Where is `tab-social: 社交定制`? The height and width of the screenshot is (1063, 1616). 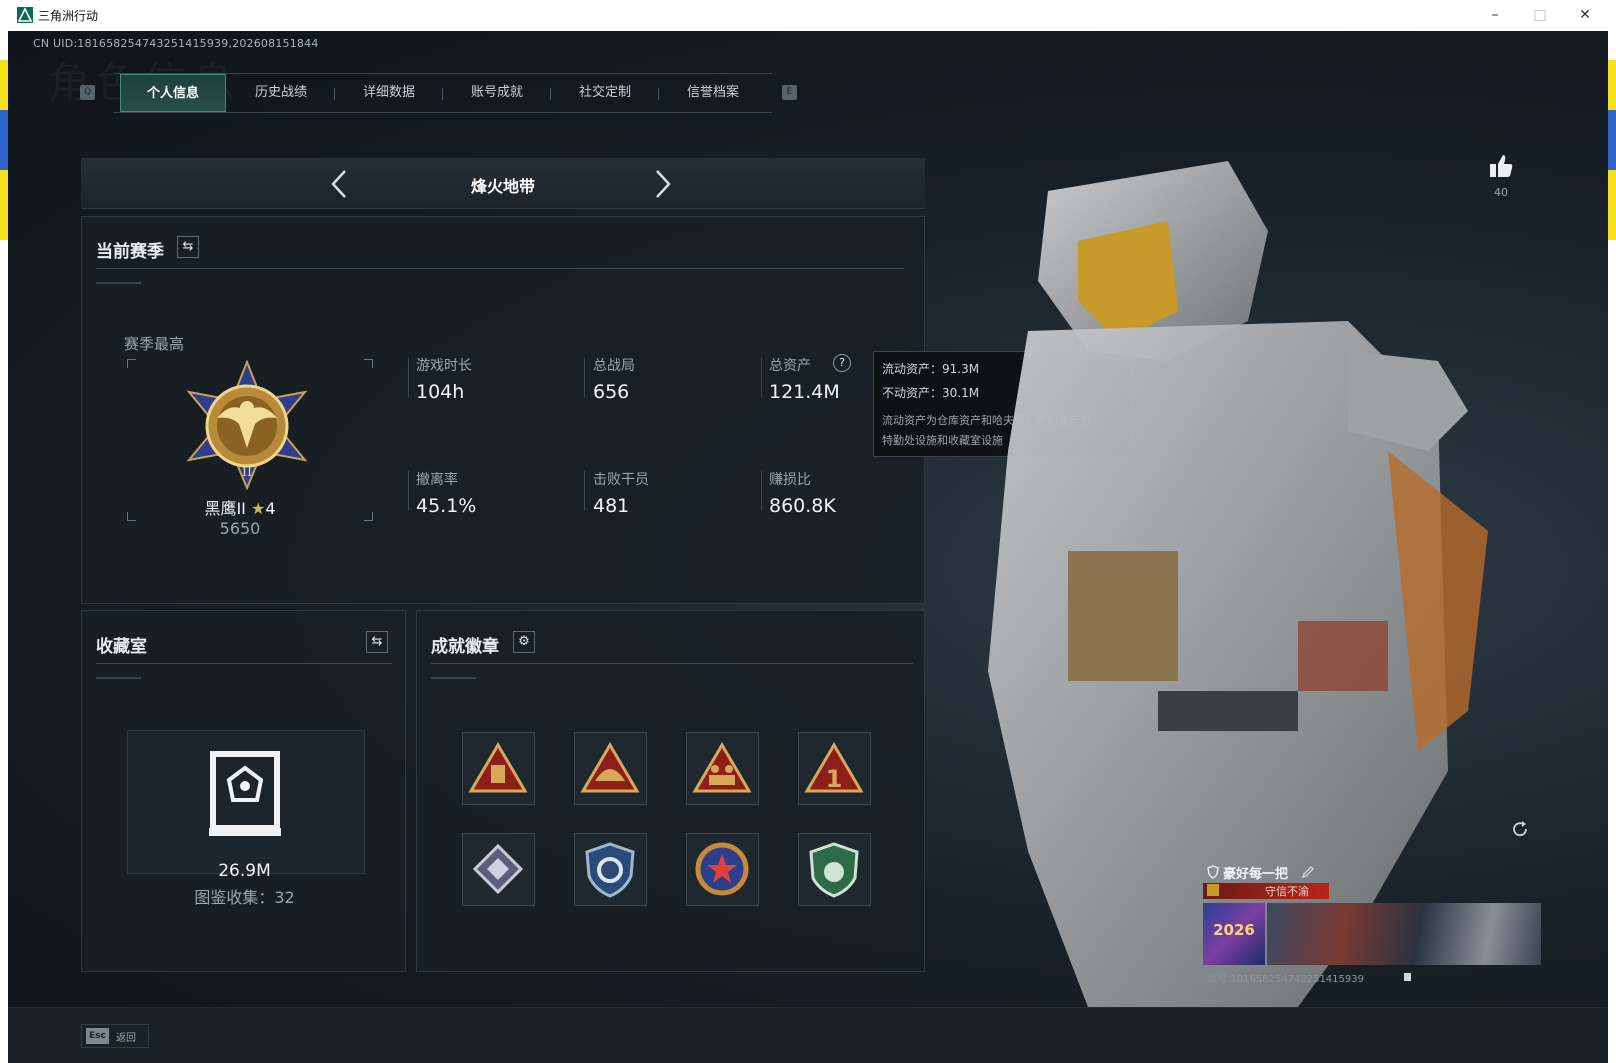 tab-social: 社交定制 is located at coordinates (605, 93).